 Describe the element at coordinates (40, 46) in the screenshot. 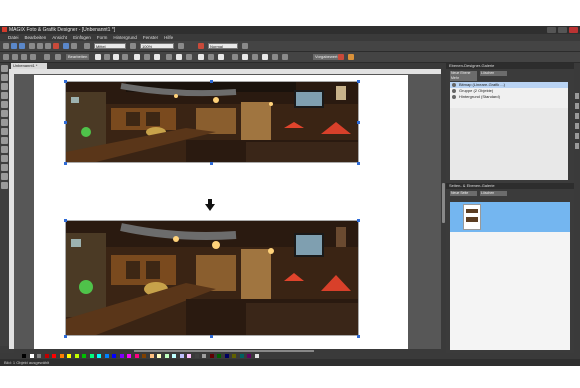

I see `copy-icon` at that location.